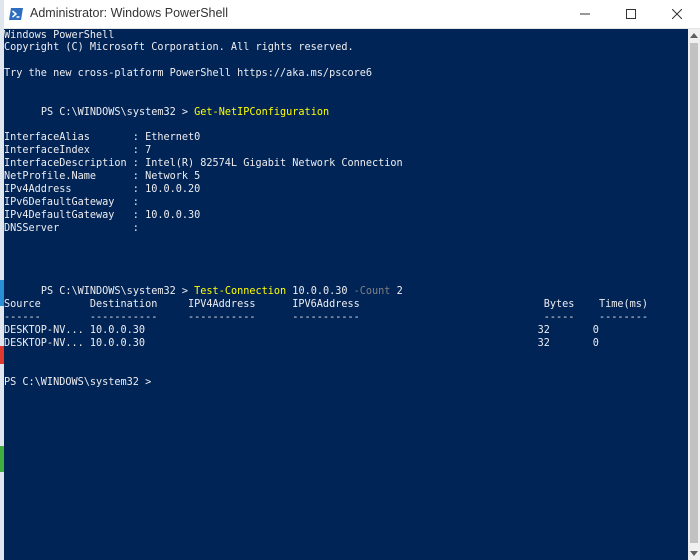 The image size is (700, 560). Describe the element at coordinates (352, 14) in the screenshot. I see `title-bar: Administrator: Windows PowerShell` at that location.